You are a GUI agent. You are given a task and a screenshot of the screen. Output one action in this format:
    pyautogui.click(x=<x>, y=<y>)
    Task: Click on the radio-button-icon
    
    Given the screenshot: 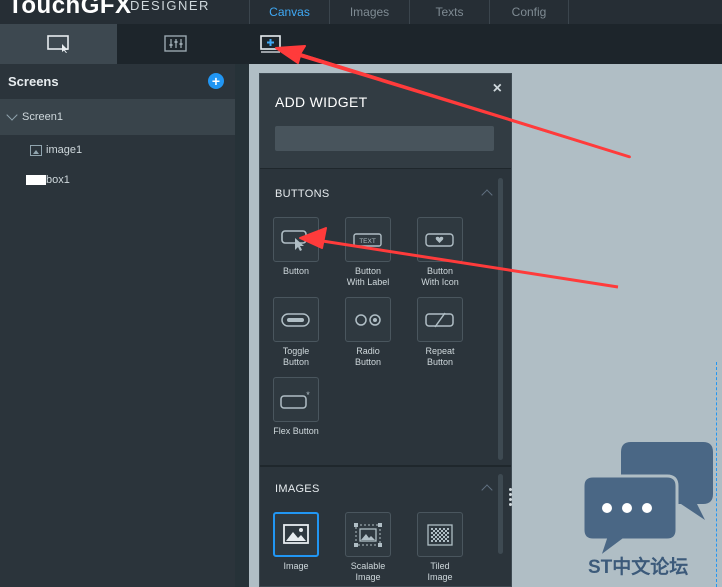 What is the action you would take?
    pyautogui.click(x=368, y=319)
    